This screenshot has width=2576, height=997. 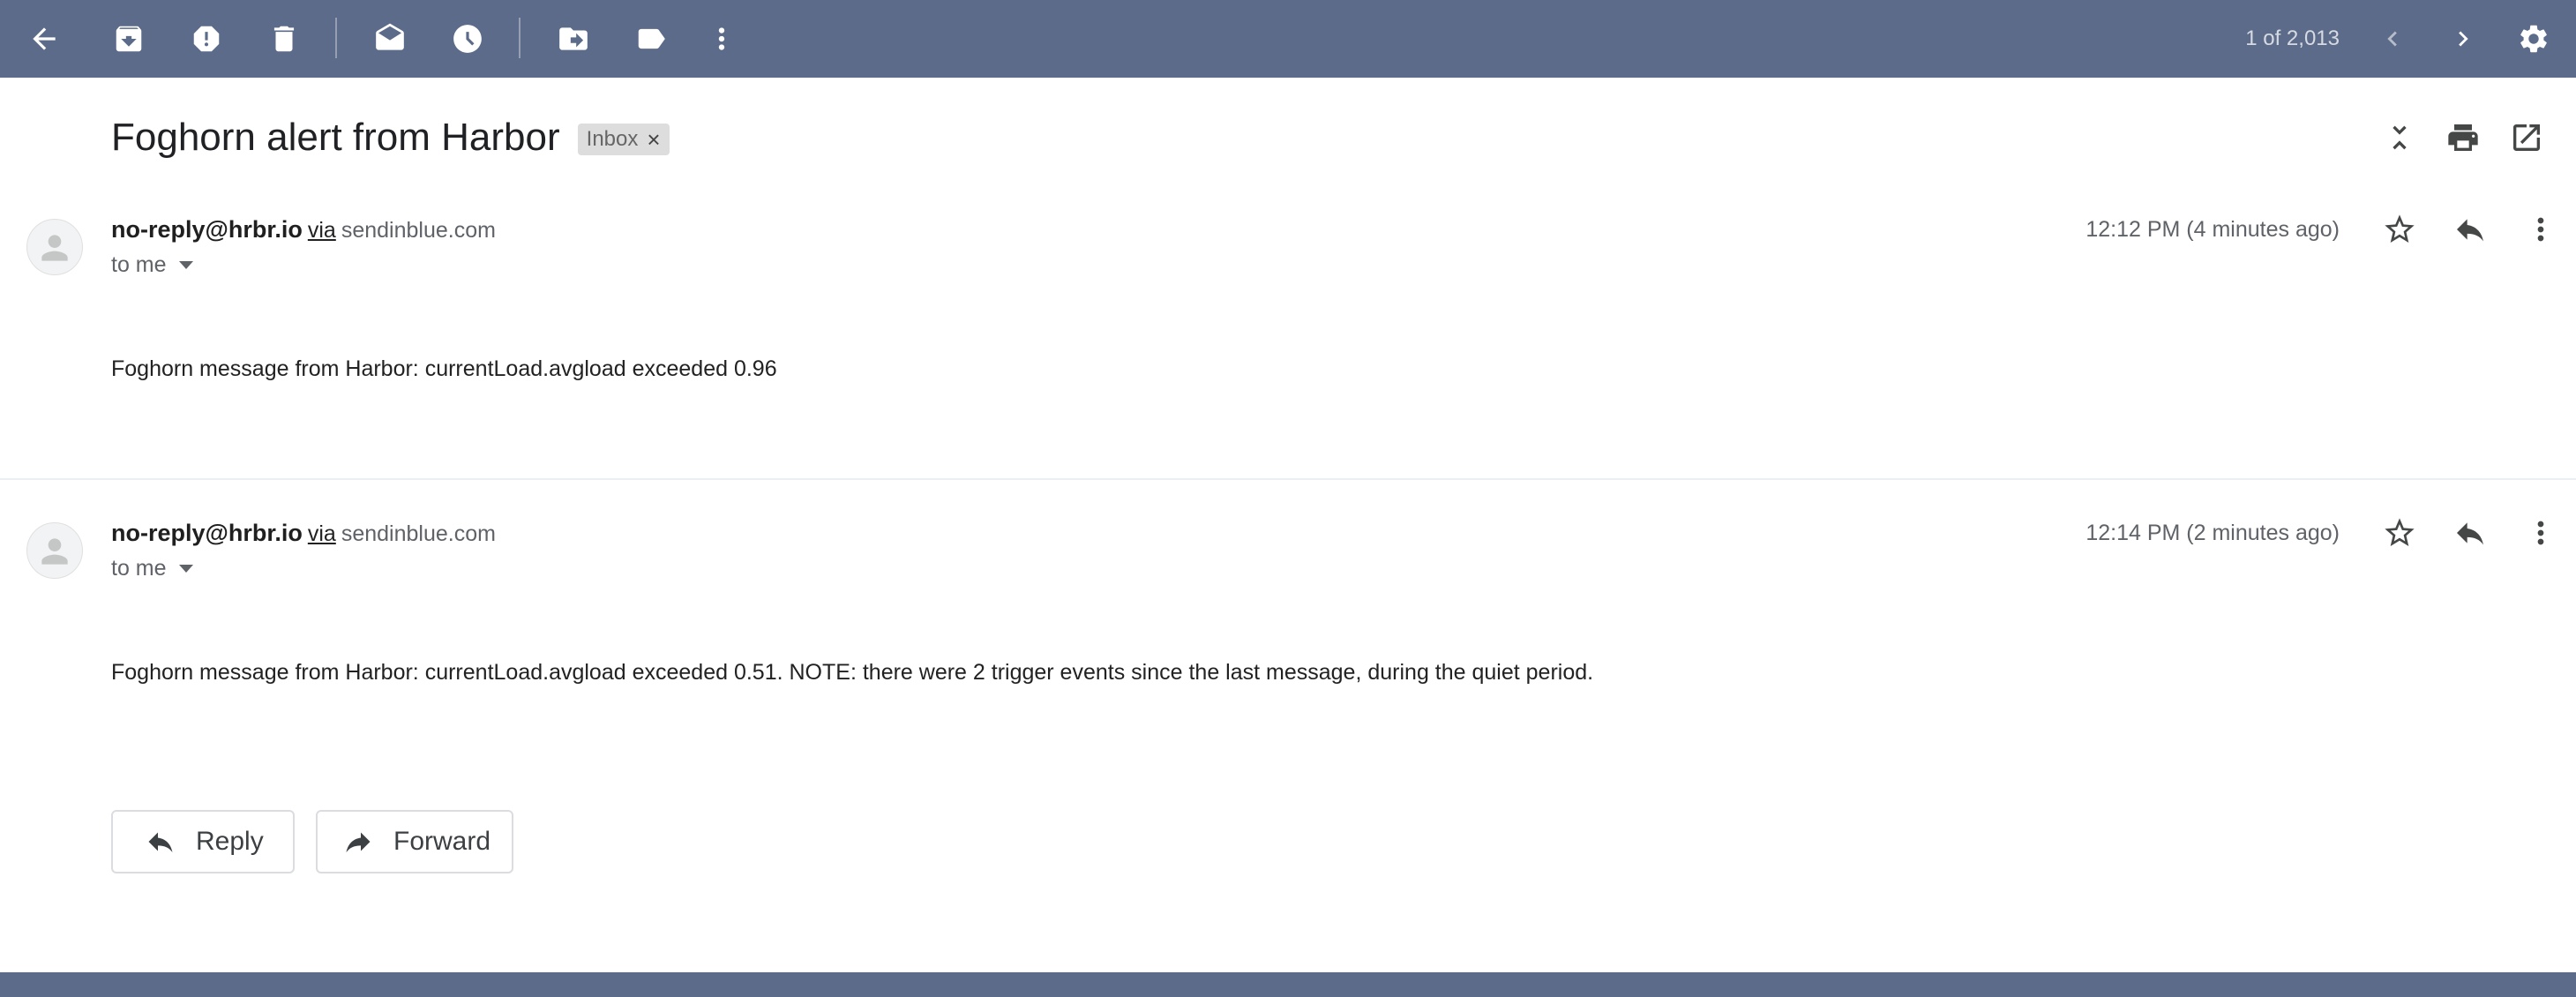 I want to click on label-icon, so click(x=651, y=39).